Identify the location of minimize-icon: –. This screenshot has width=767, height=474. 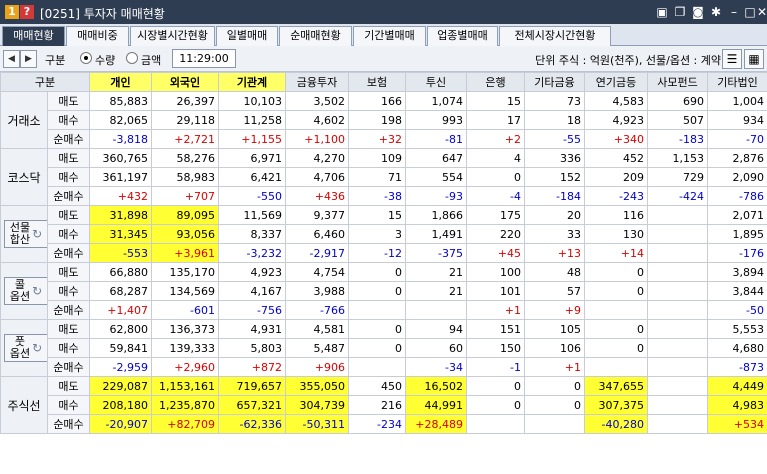
(734, 12).